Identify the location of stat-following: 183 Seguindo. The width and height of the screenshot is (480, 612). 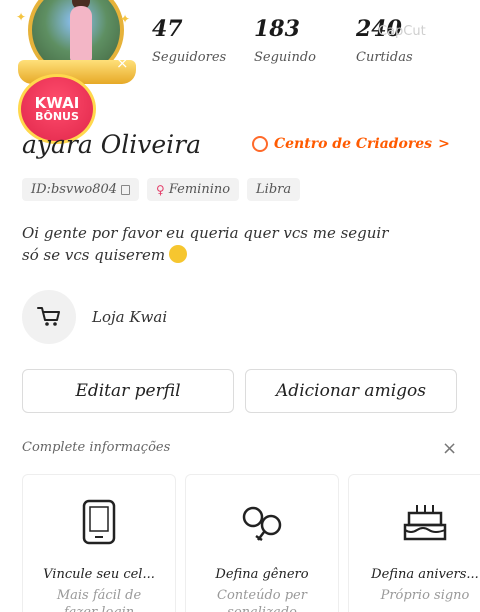
(285, 40).